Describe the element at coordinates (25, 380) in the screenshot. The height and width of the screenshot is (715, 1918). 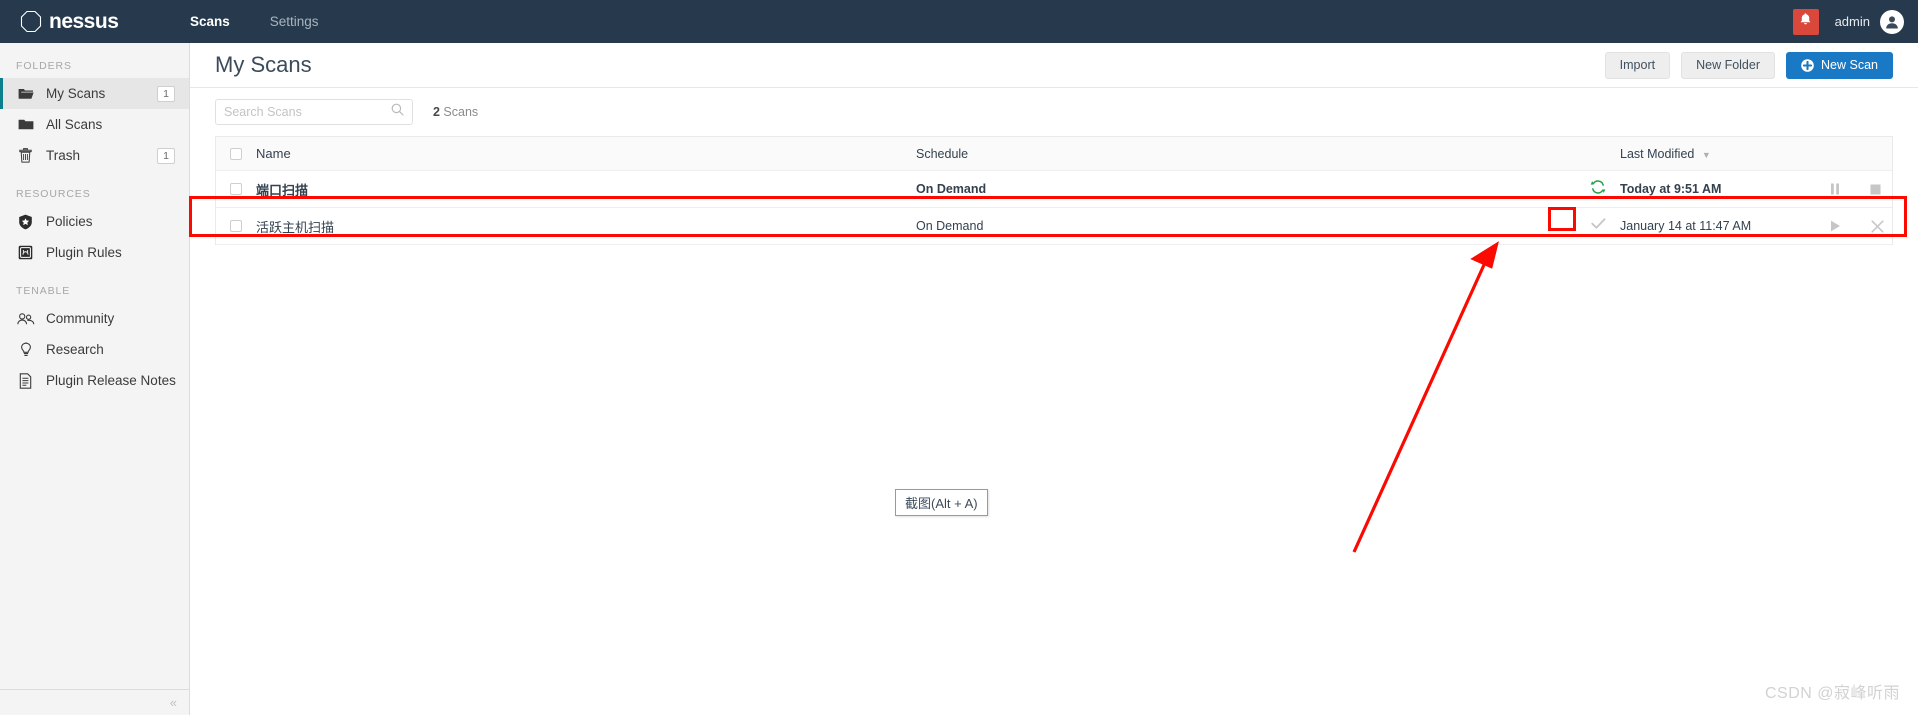
I see `document-icon` at that location.